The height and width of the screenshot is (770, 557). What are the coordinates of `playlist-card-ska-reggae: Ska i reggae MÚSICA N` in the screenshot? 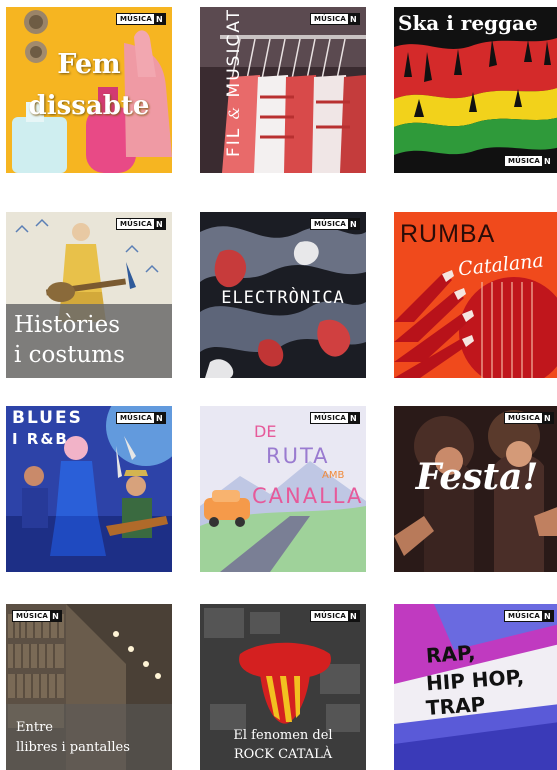 It's located at (475, 90).